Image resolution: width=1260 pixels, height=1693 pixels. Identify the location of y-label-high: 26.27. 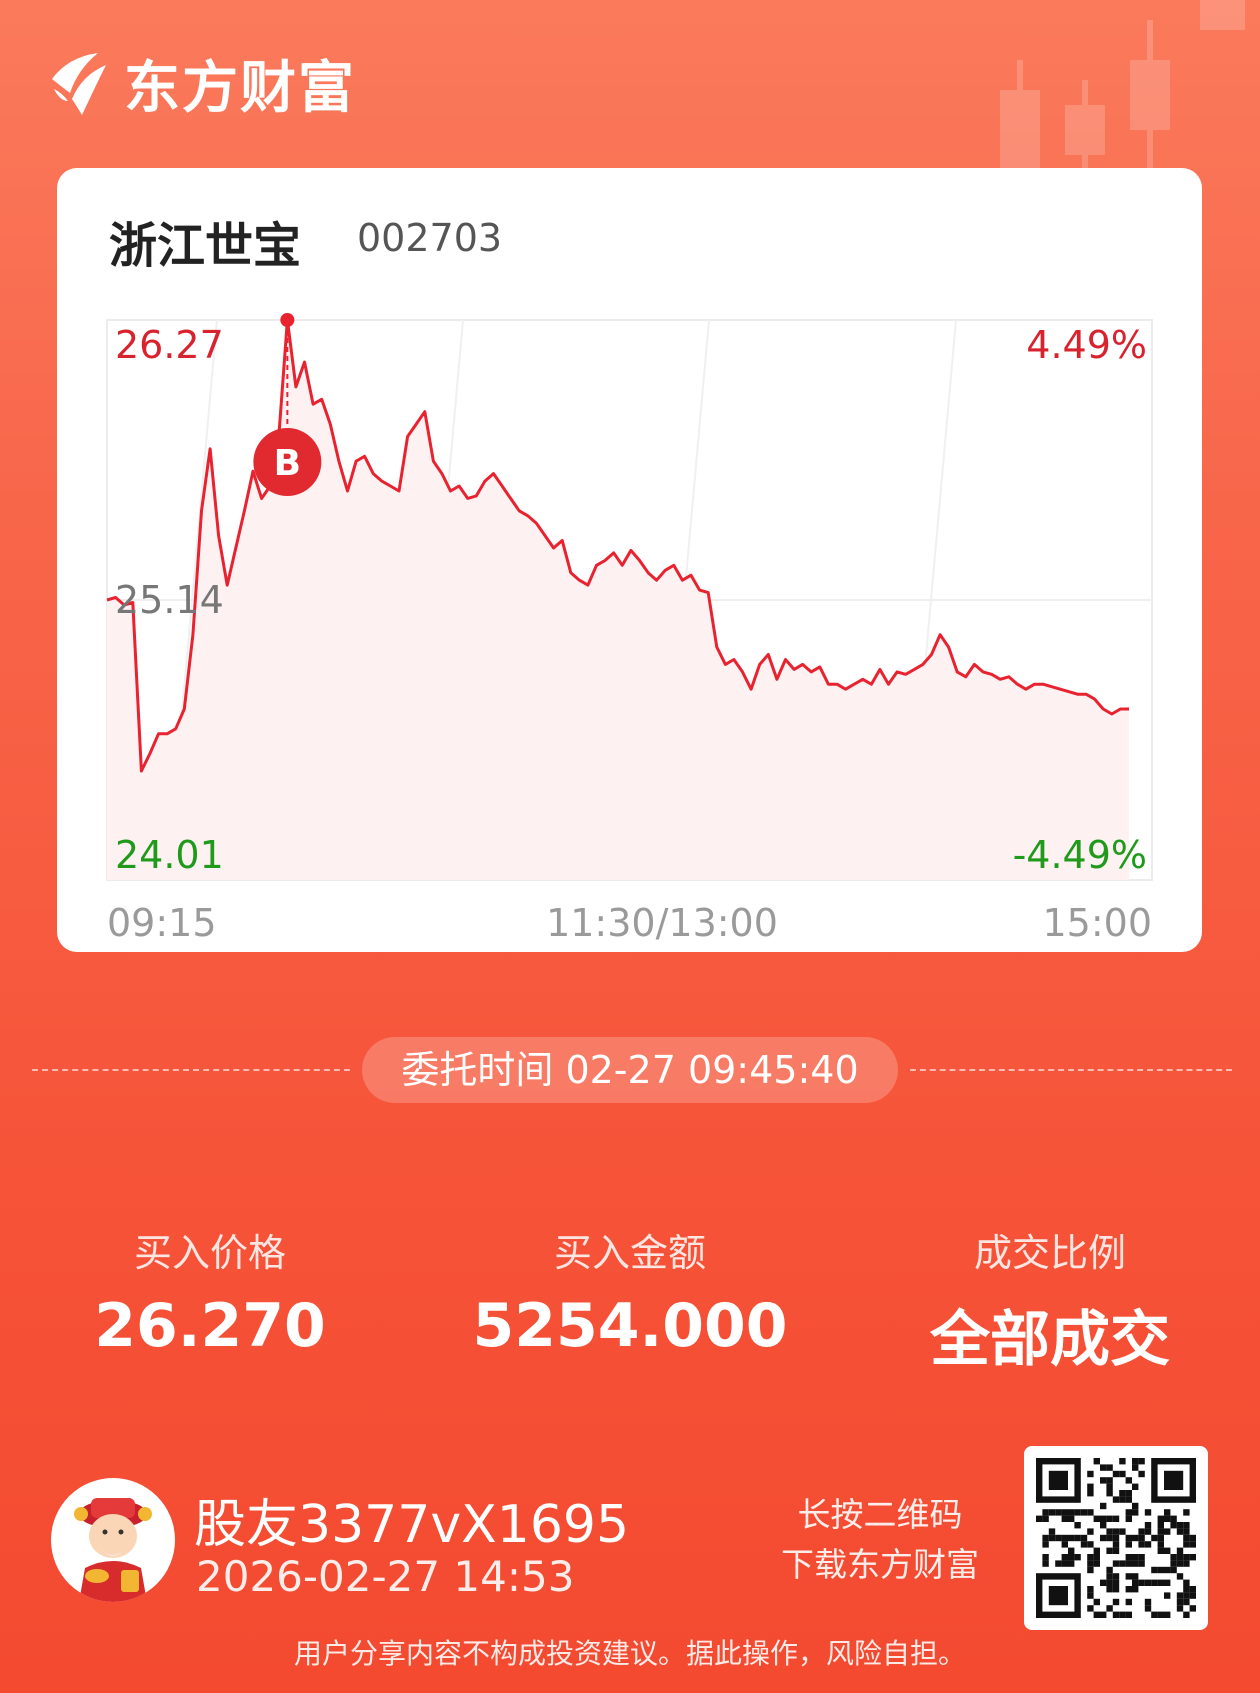
(169, 345).